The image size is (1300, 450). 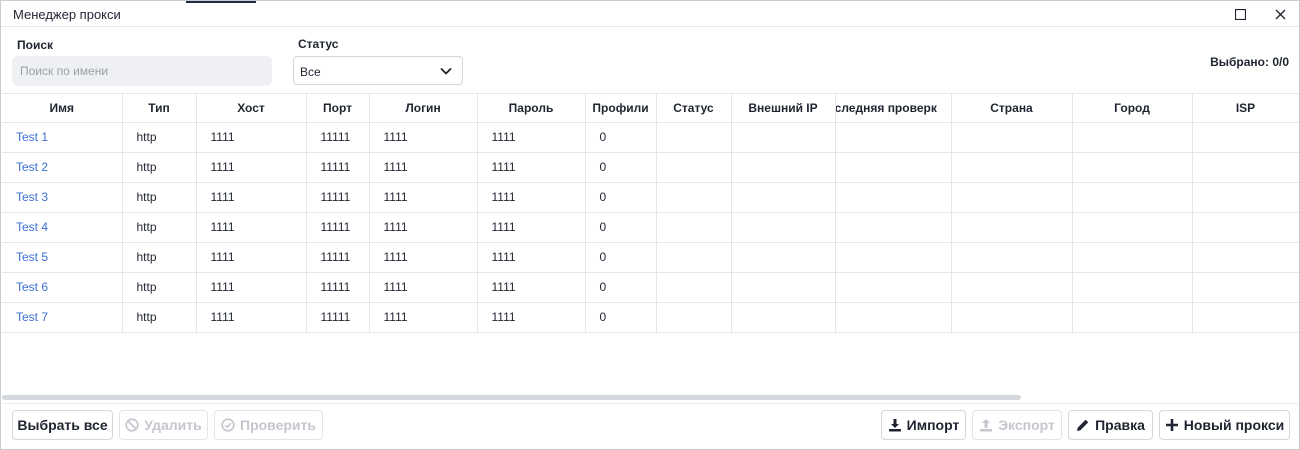 I want to click on edit-label: Правка, so click(x=1120, y=425).